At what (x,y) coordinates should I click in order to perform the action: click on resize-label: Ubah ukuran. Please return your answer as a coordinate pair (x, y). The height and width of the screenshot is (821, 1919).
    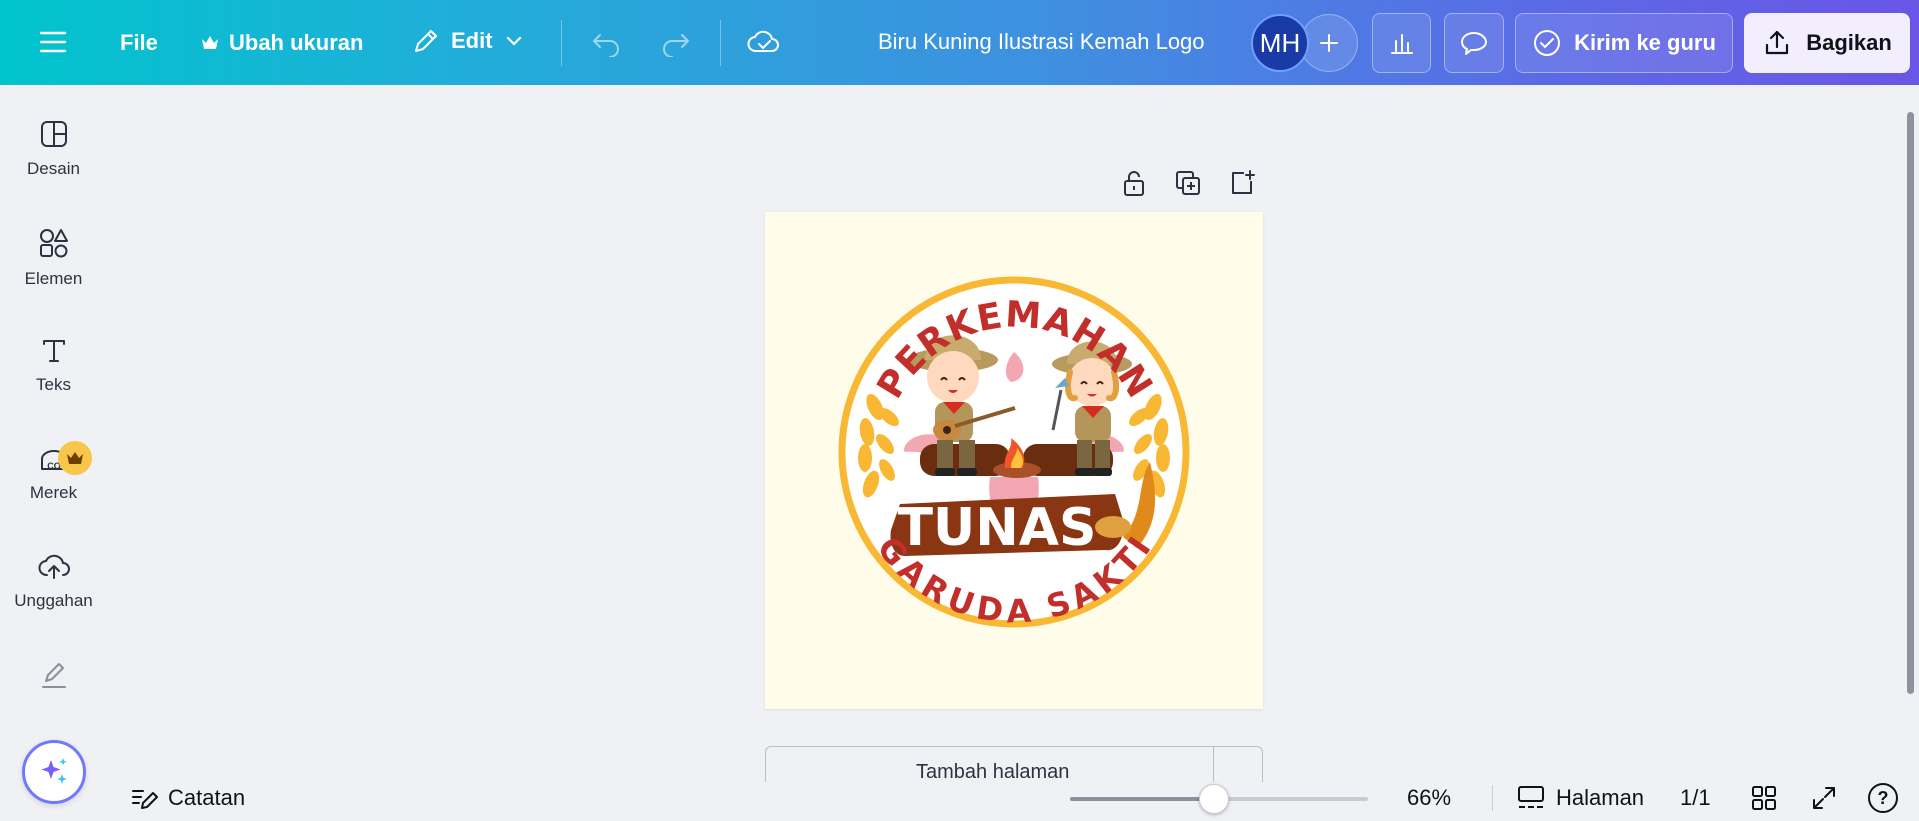
    Looking at the image, I should click on (296, 42).